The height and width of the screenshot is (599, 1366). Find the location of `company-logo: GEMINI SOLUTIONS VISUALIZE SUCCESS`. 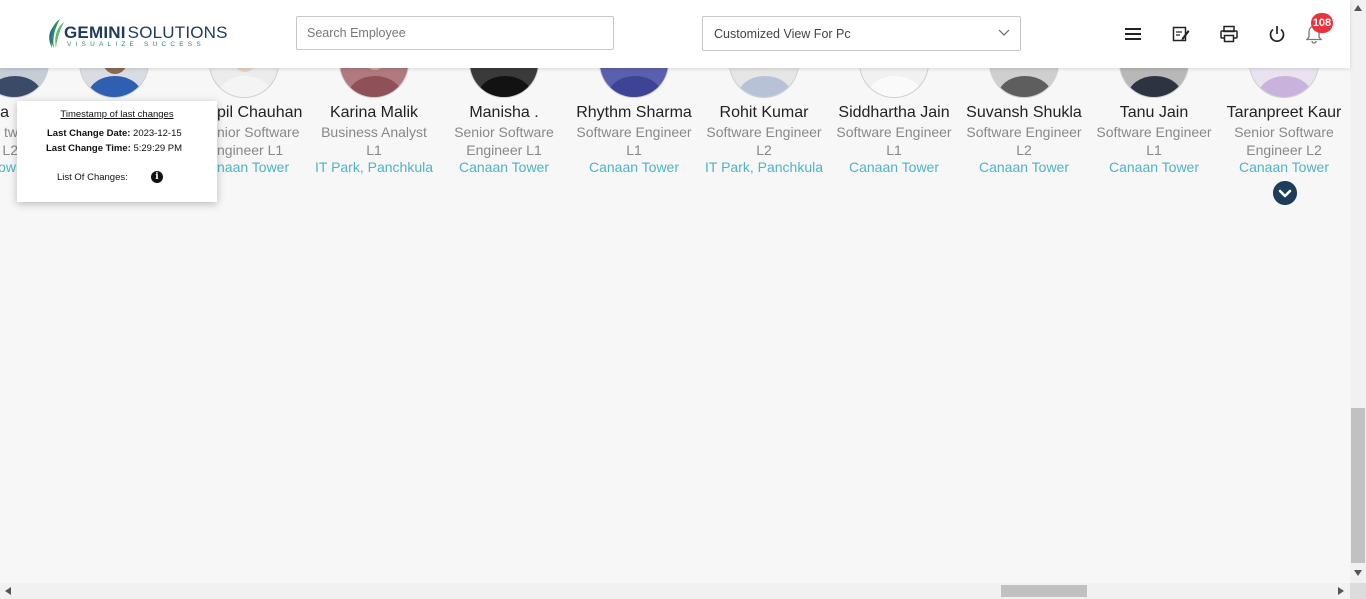

company-logo: GEMINI SOLUTIONS VISUALIZE SUCCESS is located at coordinates (137, 34).